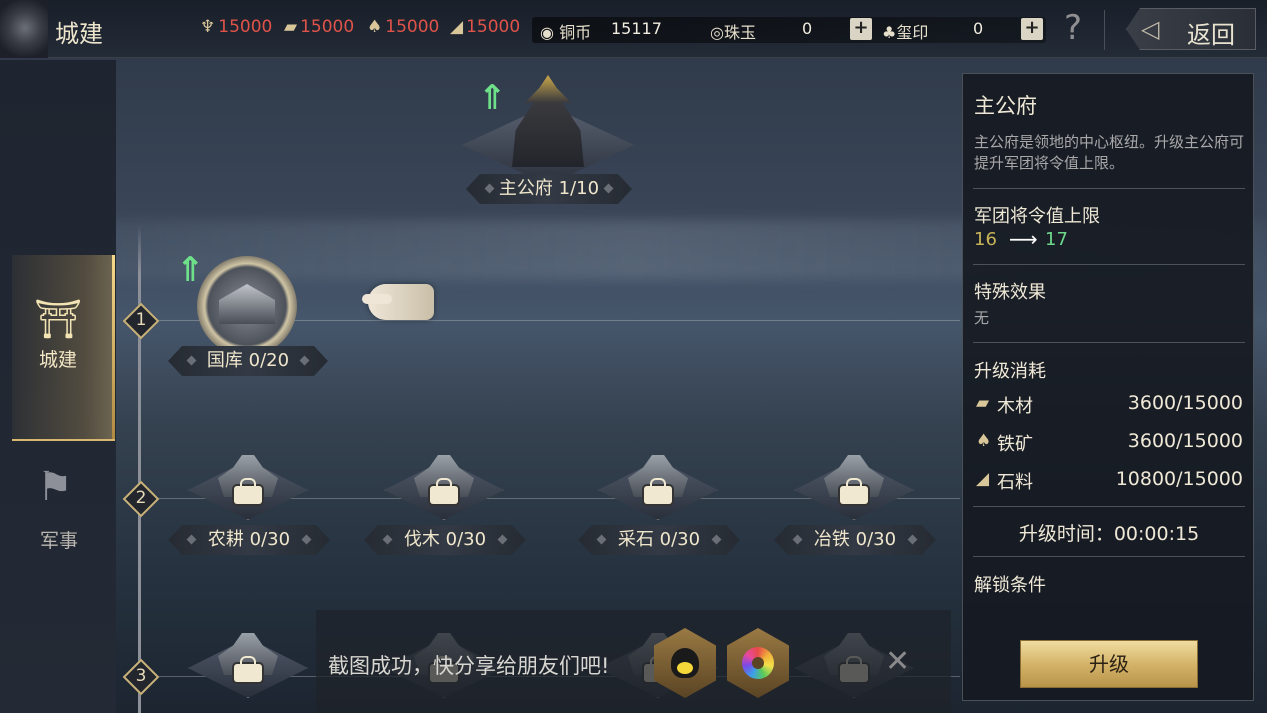  Describe the element at coordinates (861, 29) in the screenshot. I see `add-pearl-button: +` at that location.